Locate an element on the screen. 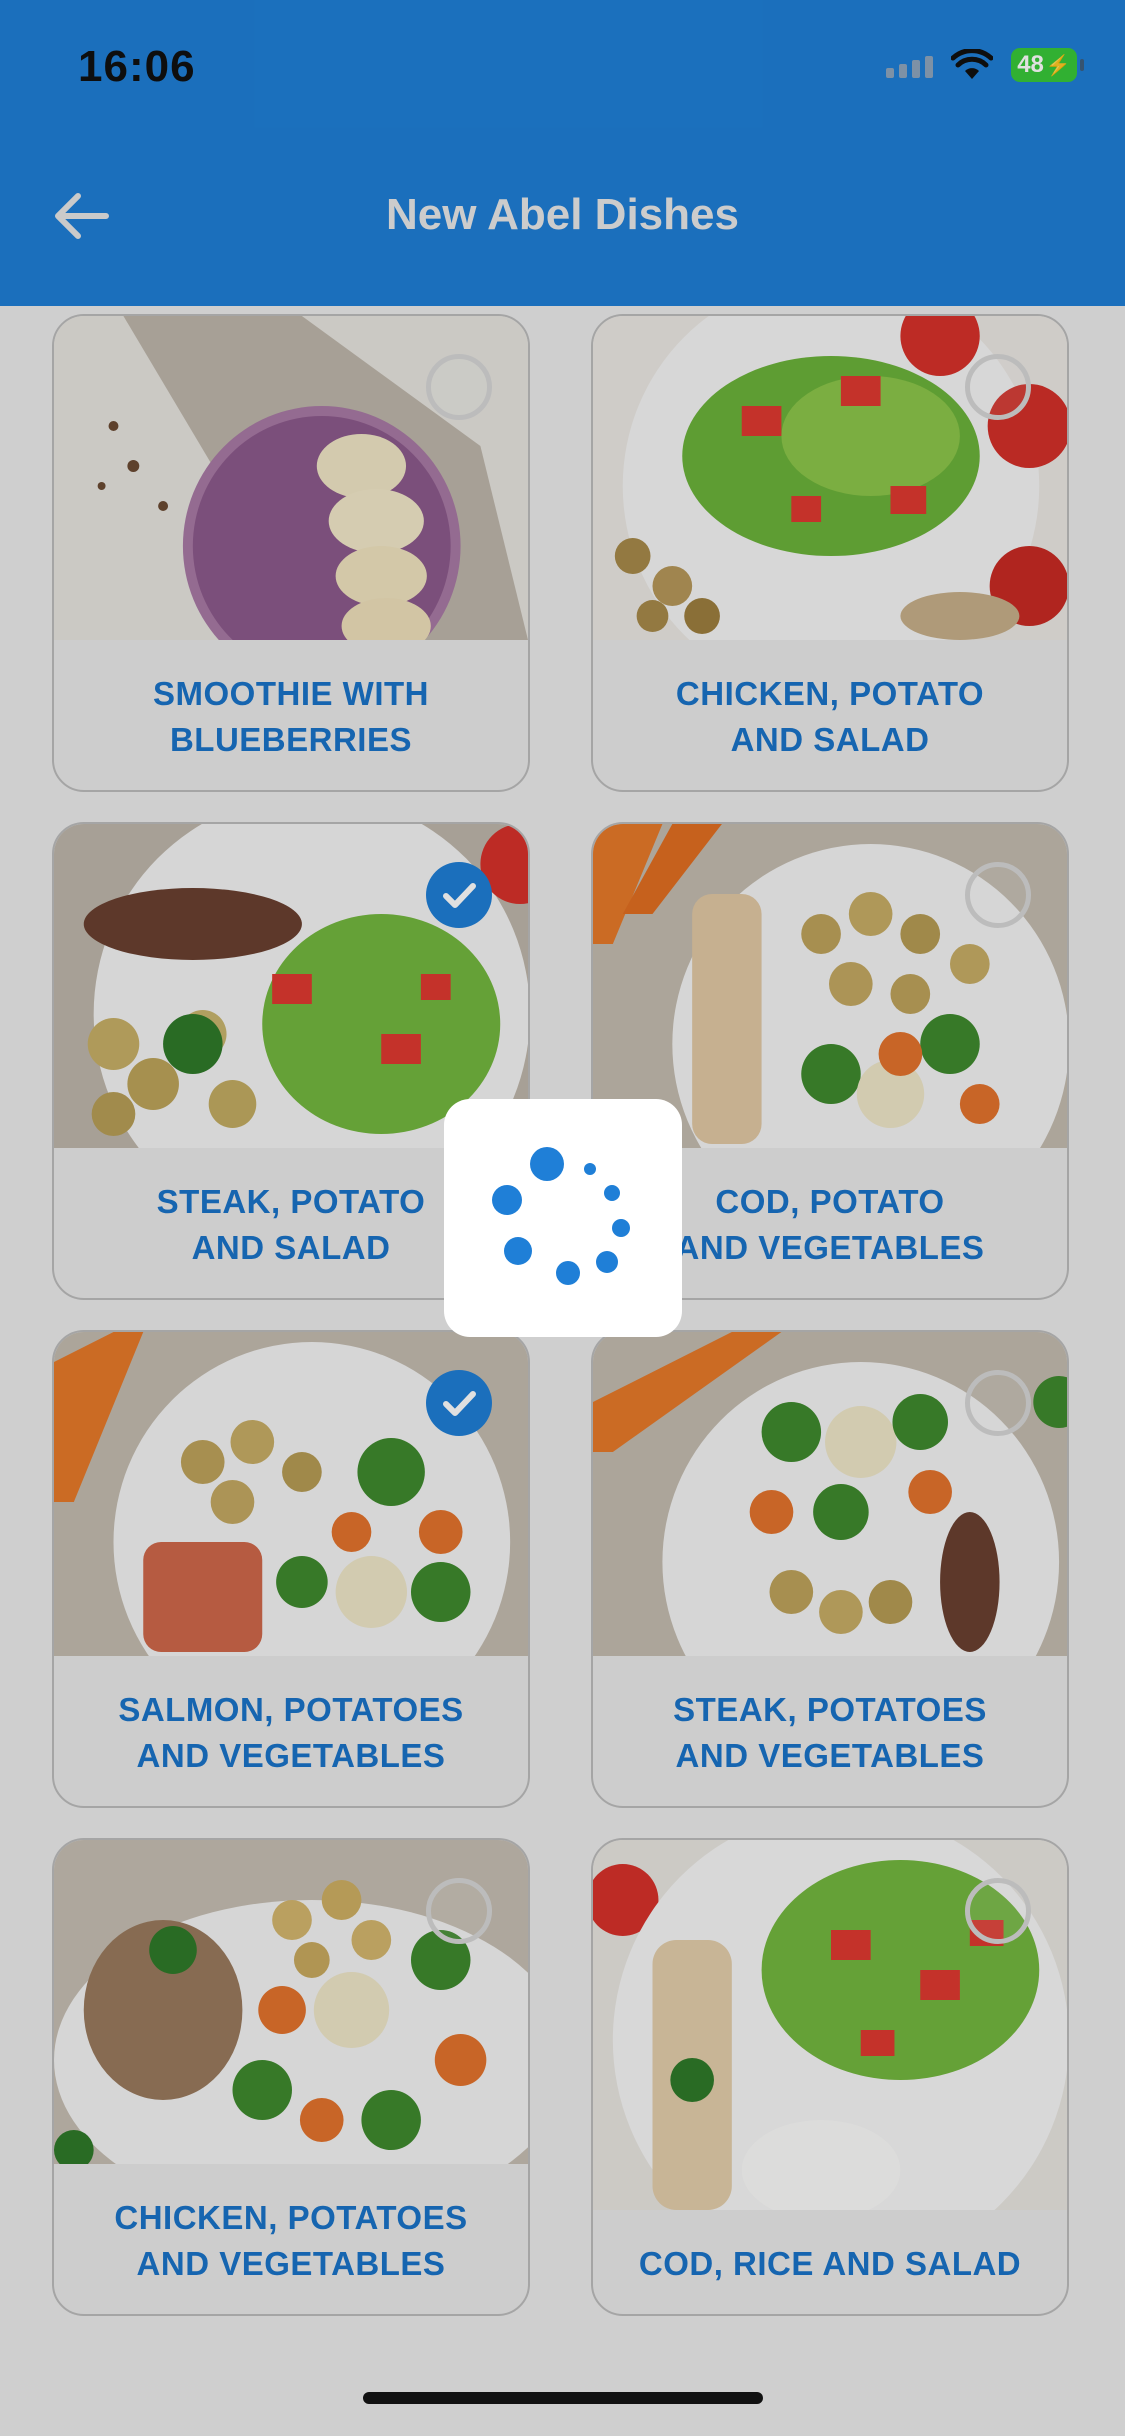  dish-name-line: STEAK, POTATOES is located at coordinates (830, 1709).